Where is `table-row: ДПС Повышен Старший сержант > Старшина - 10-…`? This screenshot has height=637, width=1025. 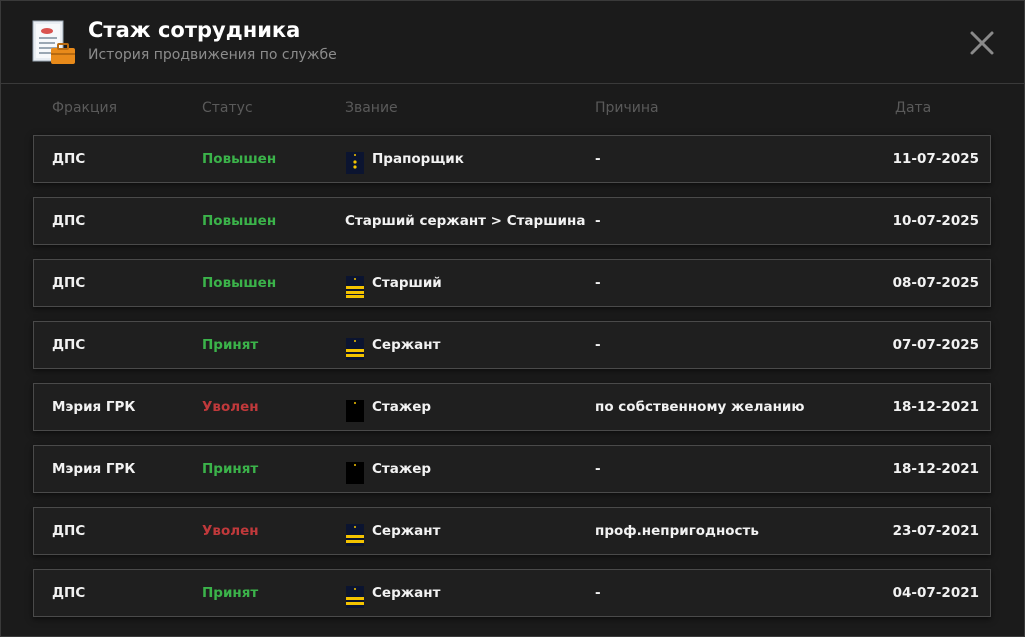 table-row: ДПС Повышен Старший сержант > Старшина - 10-… is located at coordinates (512, 221).